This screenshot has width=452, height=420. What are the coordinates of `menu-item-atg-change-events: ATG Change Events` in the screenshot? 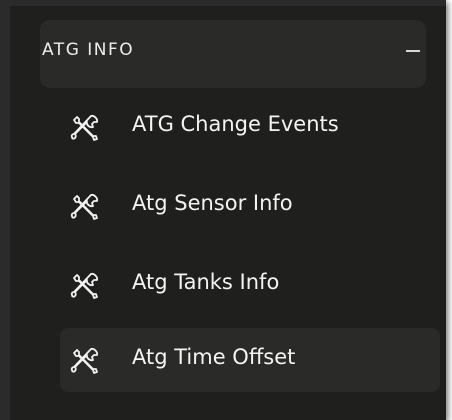 It's located at (250, 127).